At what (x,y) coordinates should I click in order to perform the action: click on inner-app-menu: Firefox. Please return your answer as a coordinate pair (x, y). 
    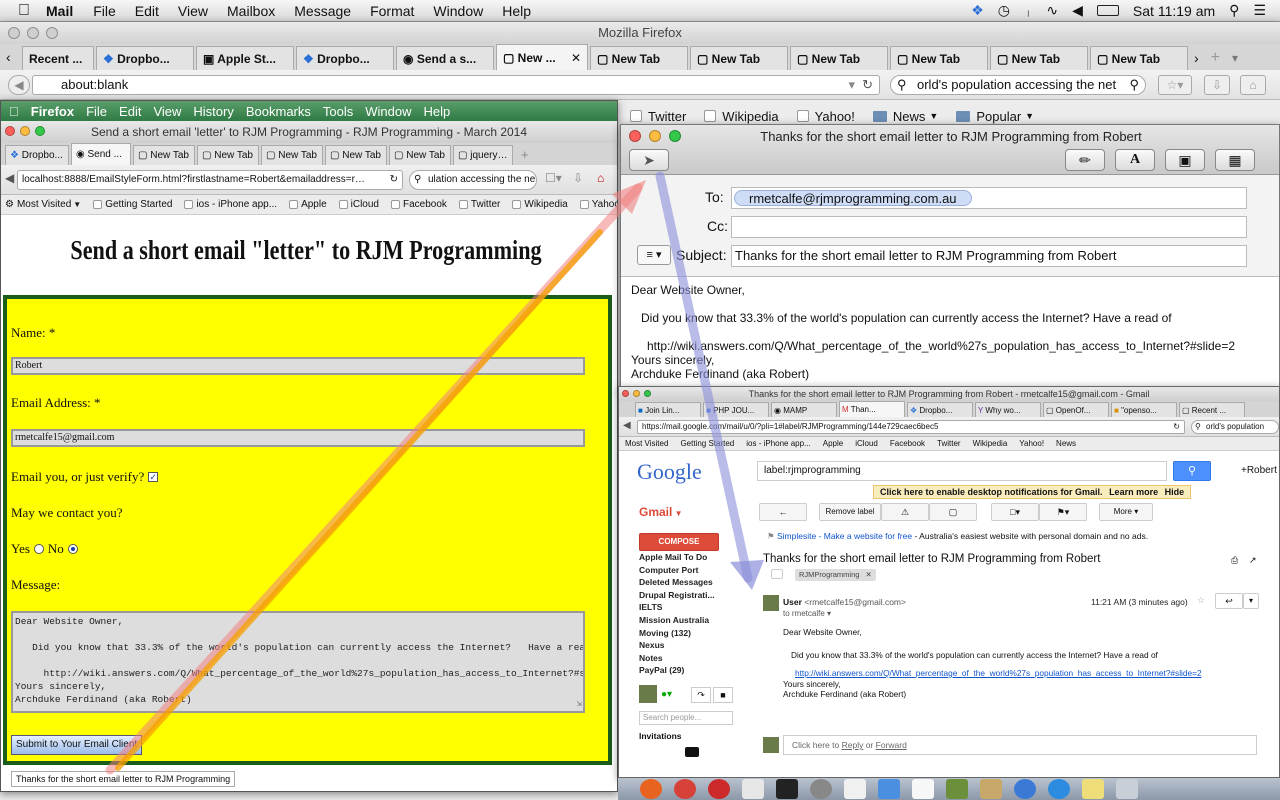
    Looking at the image, I should click on (52, 111).